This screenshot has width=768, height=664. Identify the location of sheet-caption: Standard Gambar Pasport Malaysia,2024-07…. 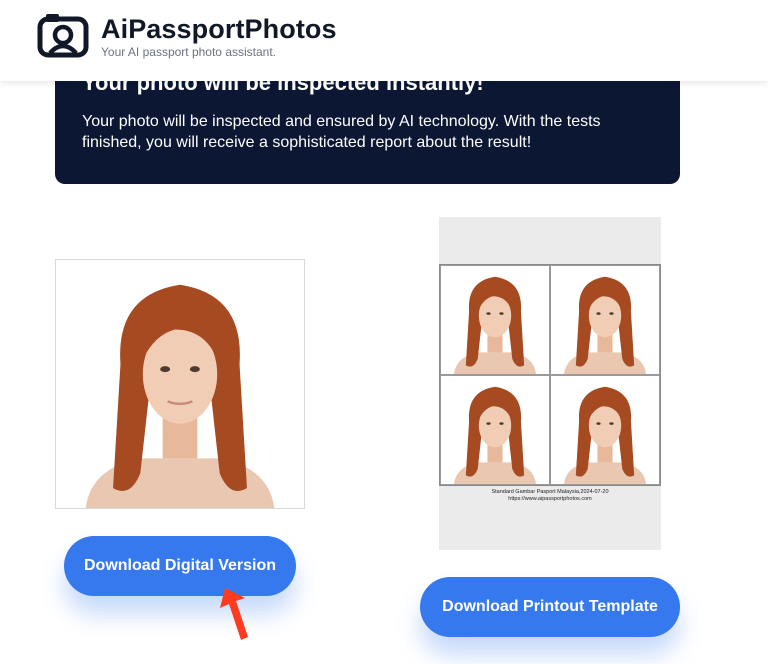
(550, 496).